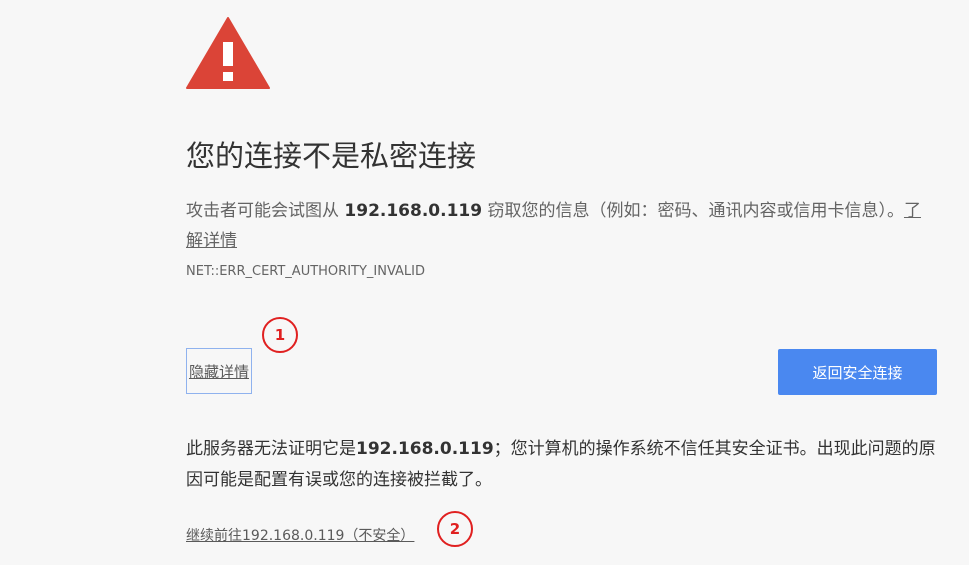 Image resolution: width=969 pixels, height=565 pixels. I want to click on explanation-prefix: 攻击者可能会试图从, so click(265, 211).